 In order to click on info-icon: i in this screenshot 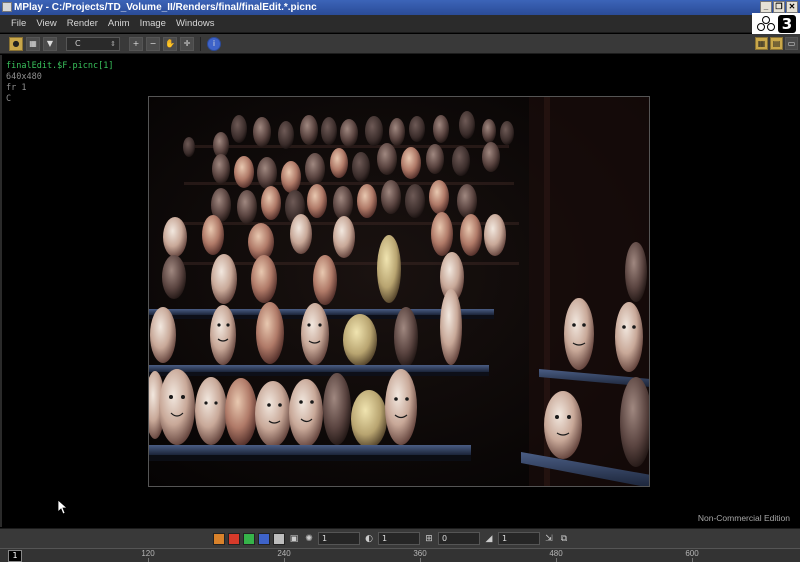, I will do `click(214, 43)`.